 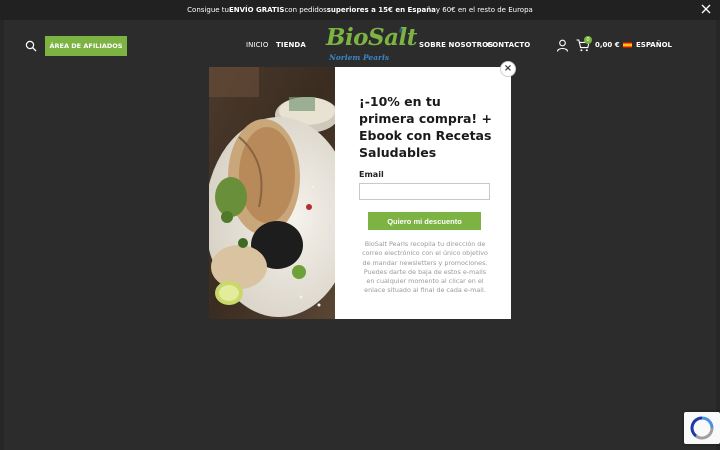 I want to click on recaptcha-icon, so click(x=702, y=428).